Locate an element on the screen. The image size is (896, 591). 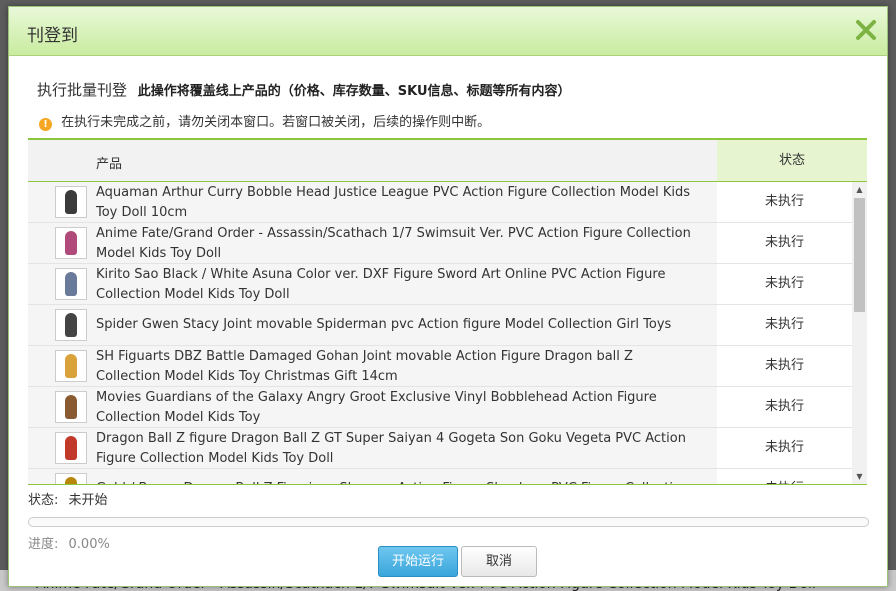
header-product-label: 产品 is located at coordinates (109, 164).